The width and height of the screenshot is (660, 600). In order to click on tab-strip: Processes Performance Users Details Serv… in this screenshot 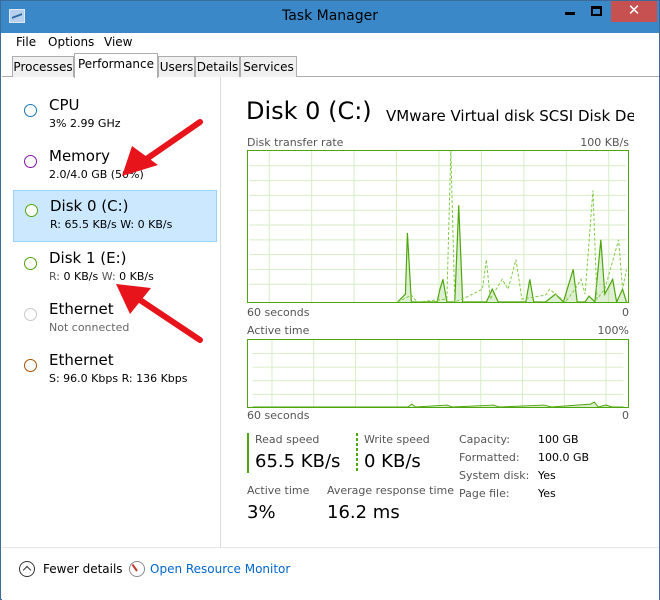, I will do `click(330, 65)`.